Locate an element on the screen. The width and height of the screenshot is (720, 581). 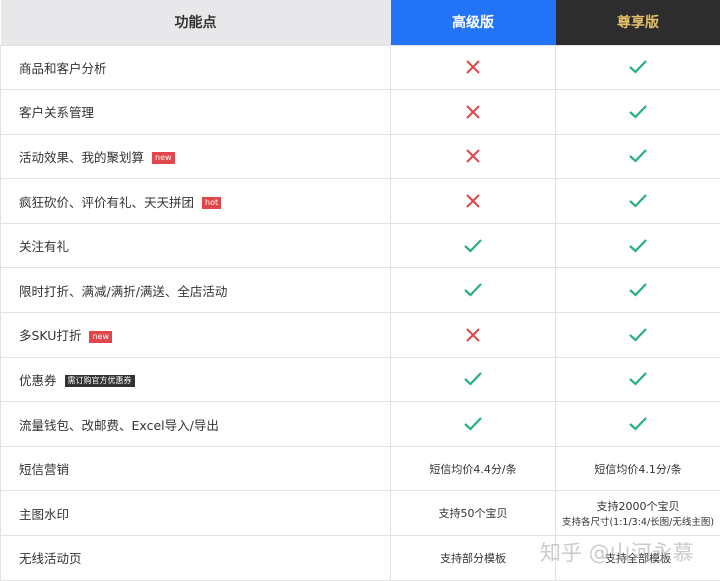
table-row: 客户关系管理 is located at coordinates (360, 112).